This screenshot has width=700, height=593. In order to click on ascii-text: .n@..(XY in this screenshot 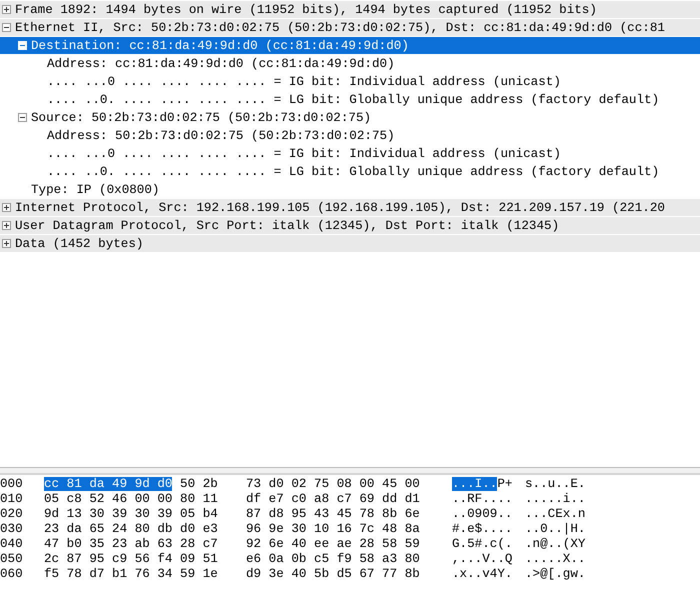, I will do `click(555, 543)`.